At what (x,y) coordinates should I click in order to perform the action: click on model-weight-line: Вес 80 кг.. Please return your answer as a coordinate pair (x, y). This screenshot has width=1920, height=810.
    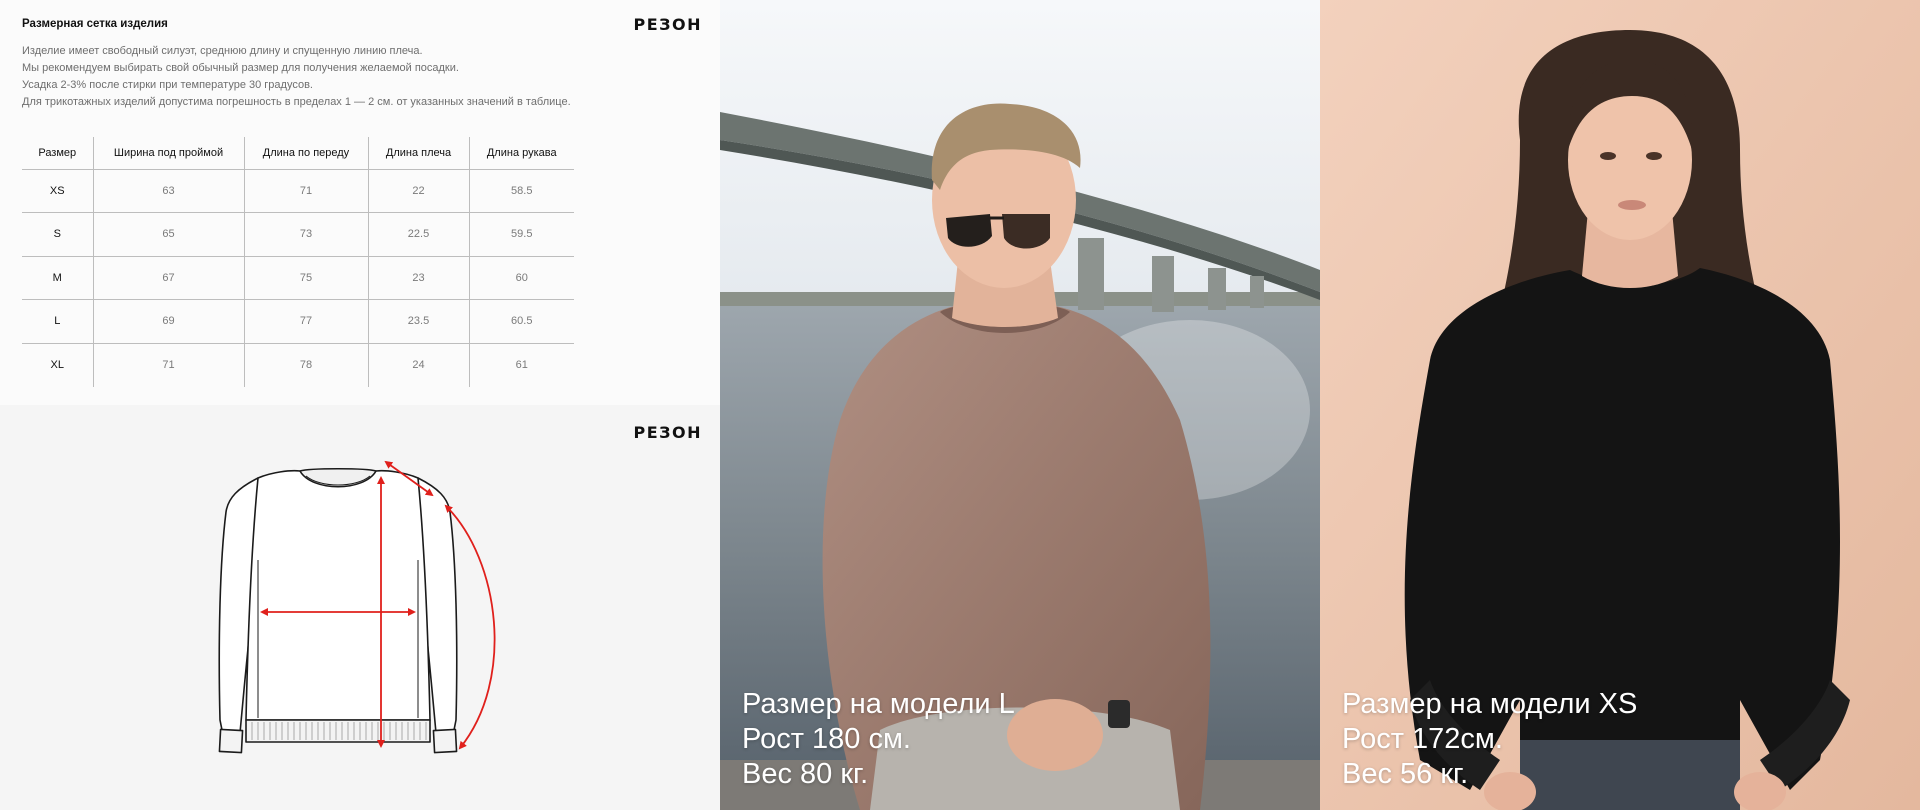
    Looking at the image, I should click on (805, 774).